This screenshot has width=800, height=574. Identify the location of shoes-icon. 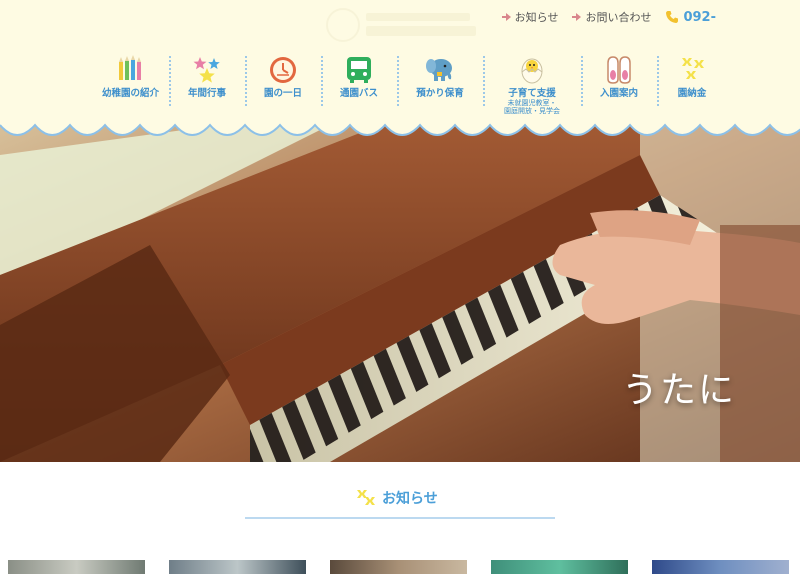
(619, 70).